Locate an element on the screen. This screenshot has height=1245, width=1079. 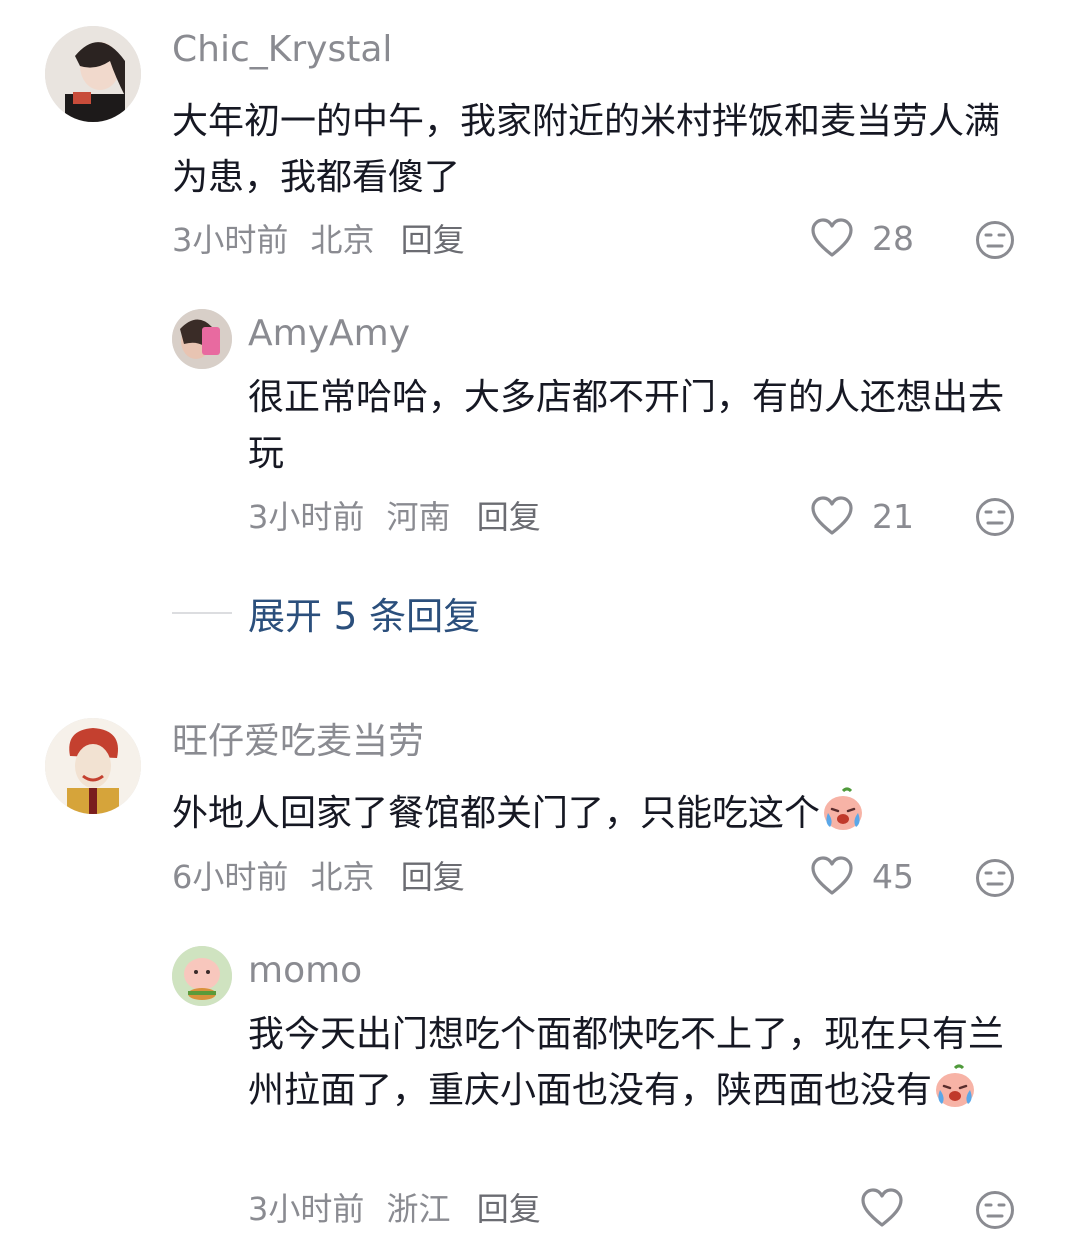
comment-time: 6小时前 is located at coordinates (230, 877).